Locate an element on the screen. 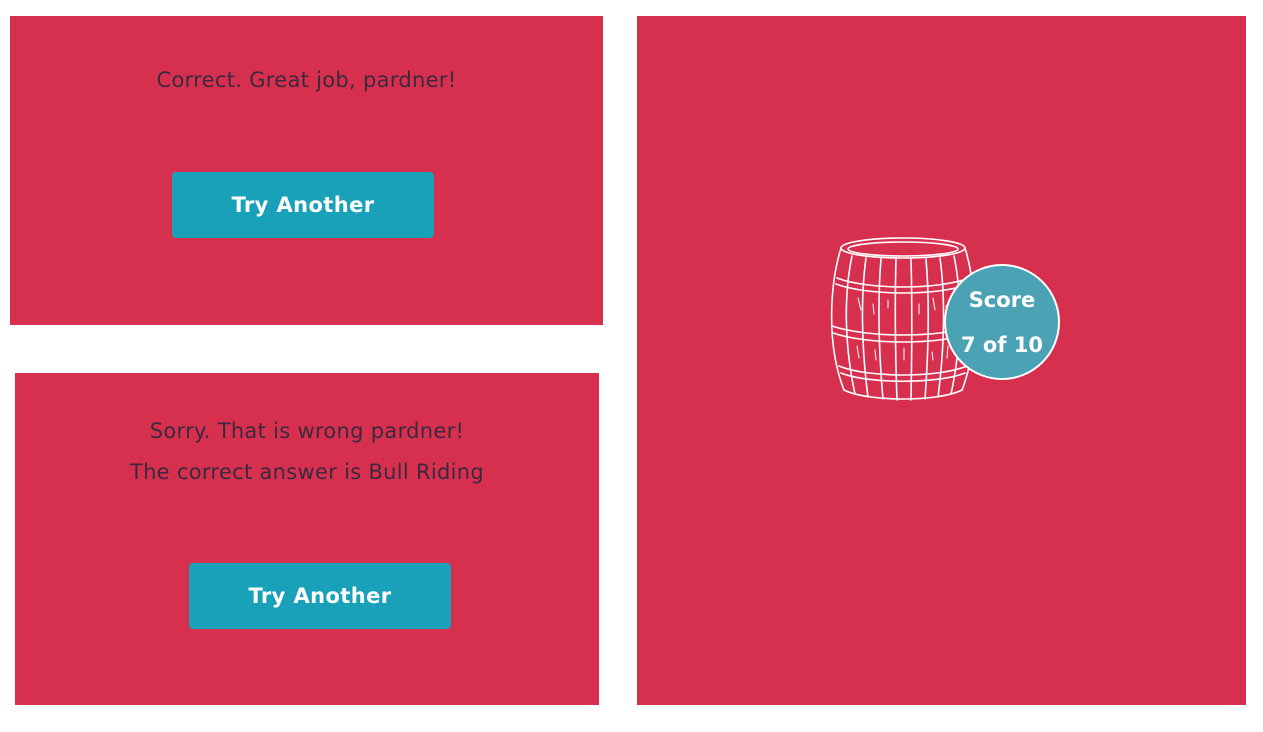 Image resolution: width=1263 pixels, height=732 pixels. wrong-message: Sorry. That is wrong pardner! is located at coordinates (307, 431).